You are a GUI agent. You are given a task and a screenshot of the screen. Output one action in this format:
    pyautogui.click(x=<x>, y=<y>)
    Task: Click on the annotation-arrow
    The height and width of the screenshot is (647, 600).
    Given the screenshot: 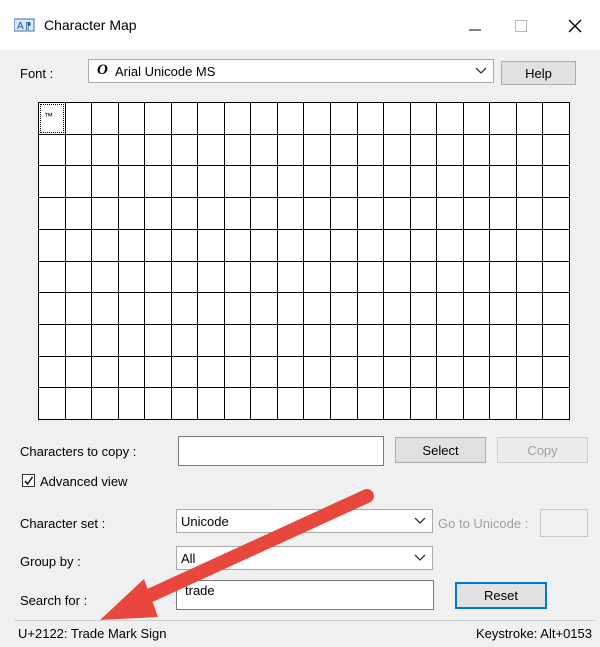 What is the action you would take?
    pyautogui.click(x=237, y=554)
    